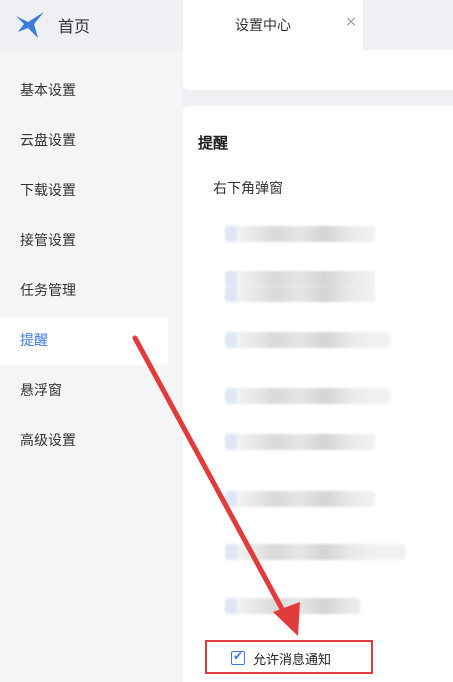 The height and width of the screenshot is (682, 453). Describe the element at coordinates (213, 143) in the screenshot. I see `section-title: 提醒` at that location.